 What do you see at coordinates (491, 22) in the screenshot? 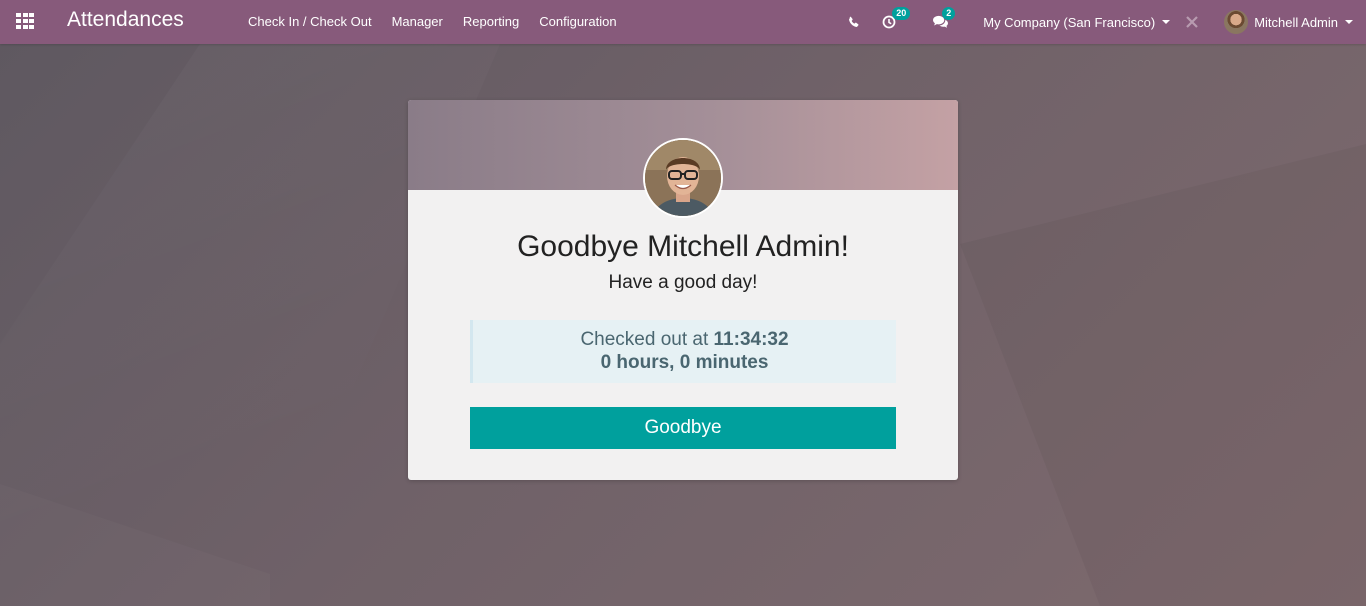
I see `menu-item-reporting: Reporting` at bounding box center [491, 22].